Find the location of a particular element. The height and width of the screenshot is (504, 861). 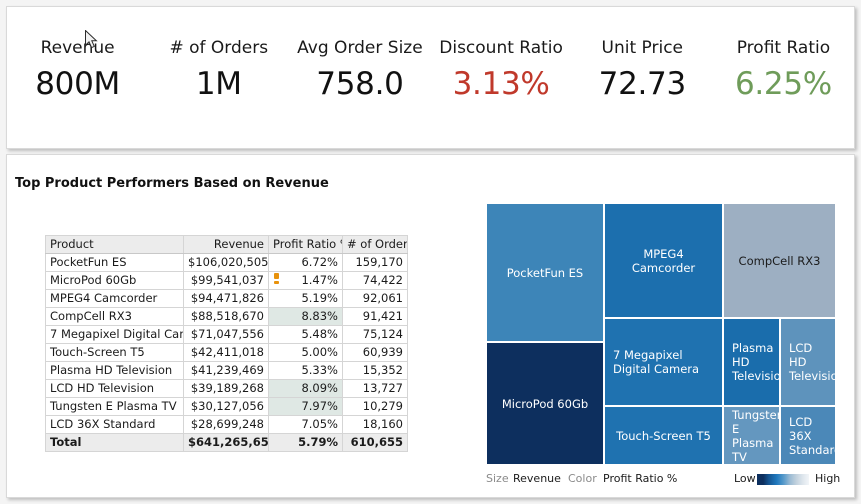

cell-product: CompCell RX3 is located at coordinates (114, 316).